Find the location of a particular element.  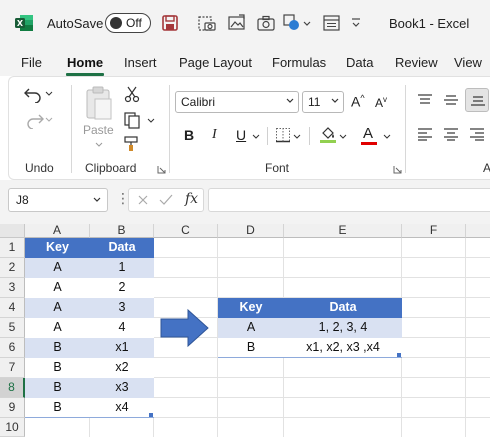

column-header-e: E is located at coordinates (343, 231).